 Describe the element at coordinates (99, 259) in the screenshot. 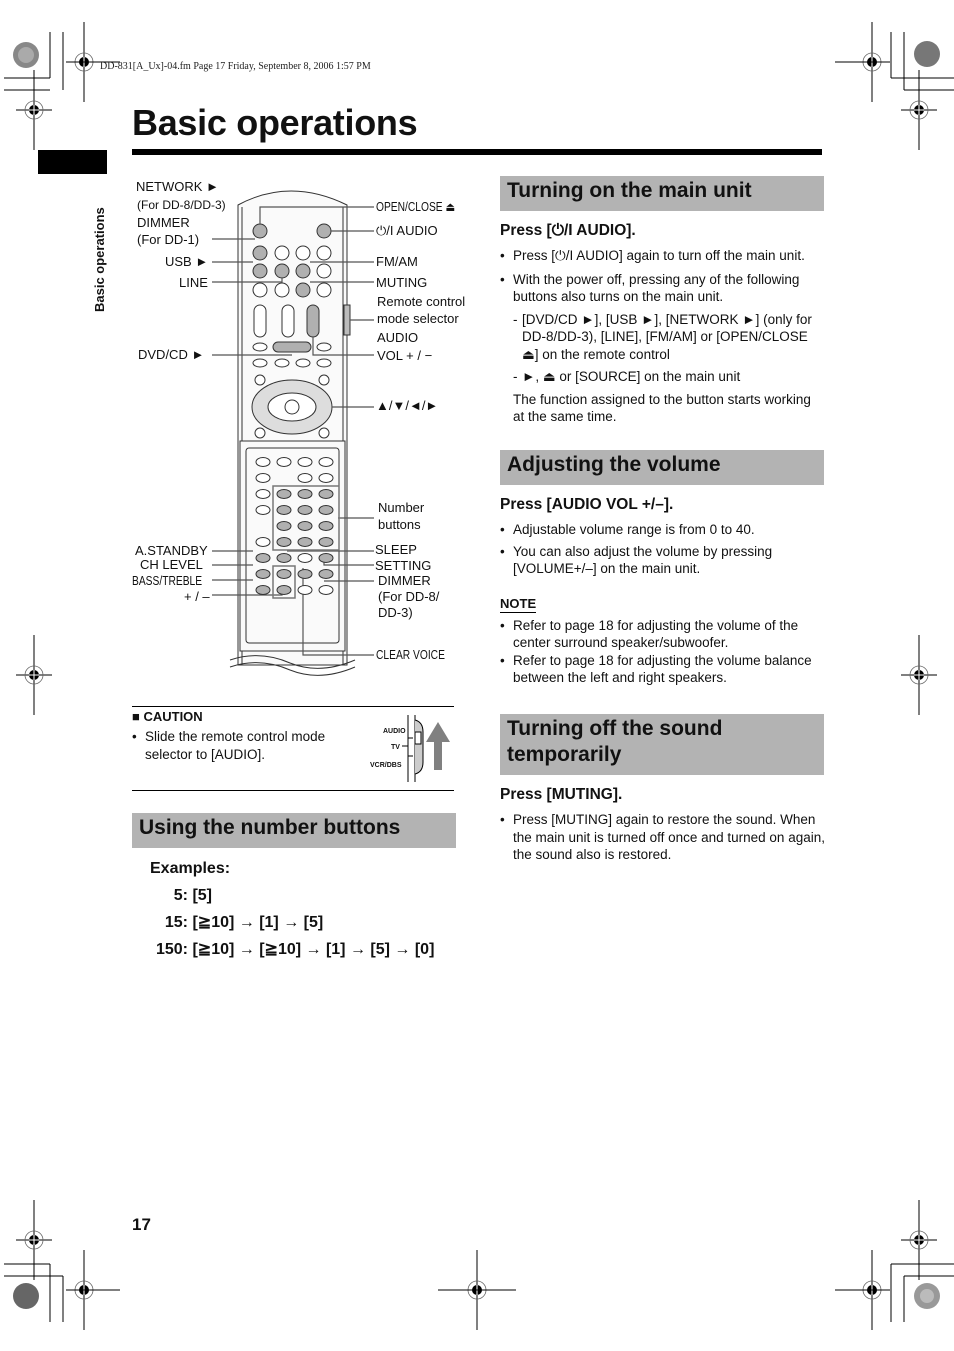

I see `side-tab-label: Basic operations` at that location.